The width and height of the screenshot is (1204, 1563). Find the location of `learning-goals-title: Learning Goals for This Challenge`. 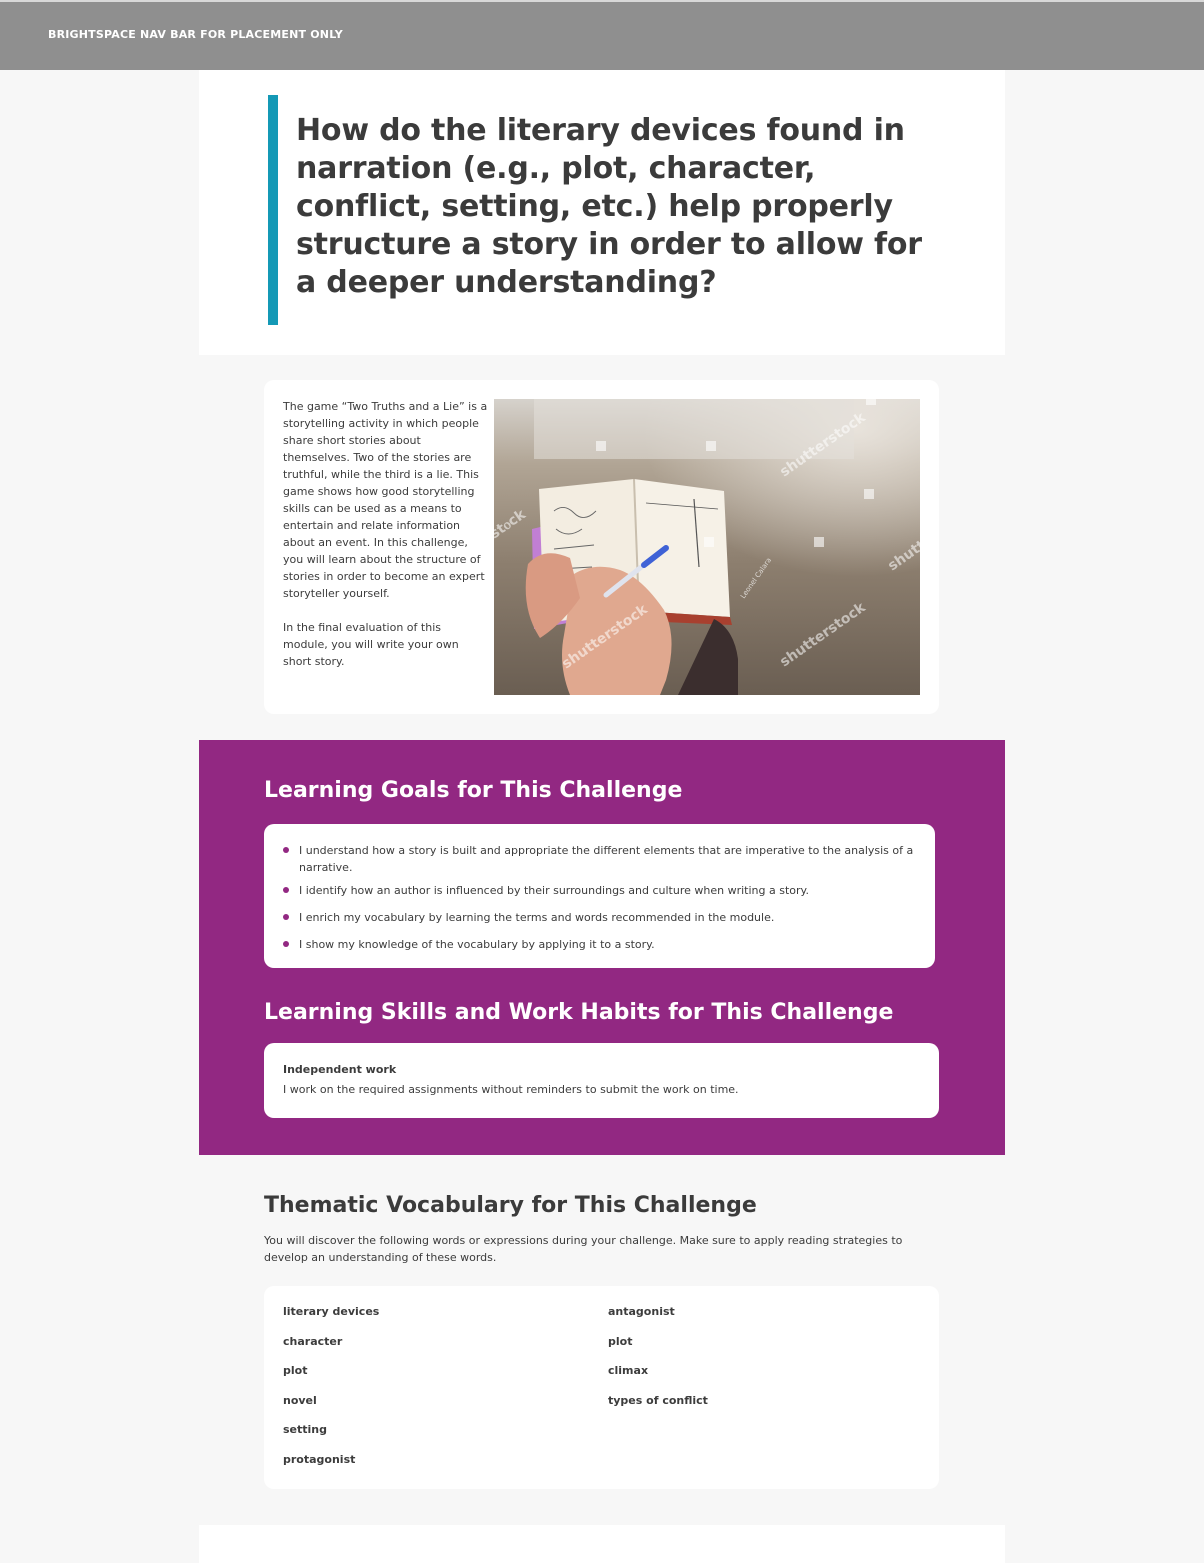

learning-goals-title: Learning Goals for This Challenge is located at coordinates (473, 790).